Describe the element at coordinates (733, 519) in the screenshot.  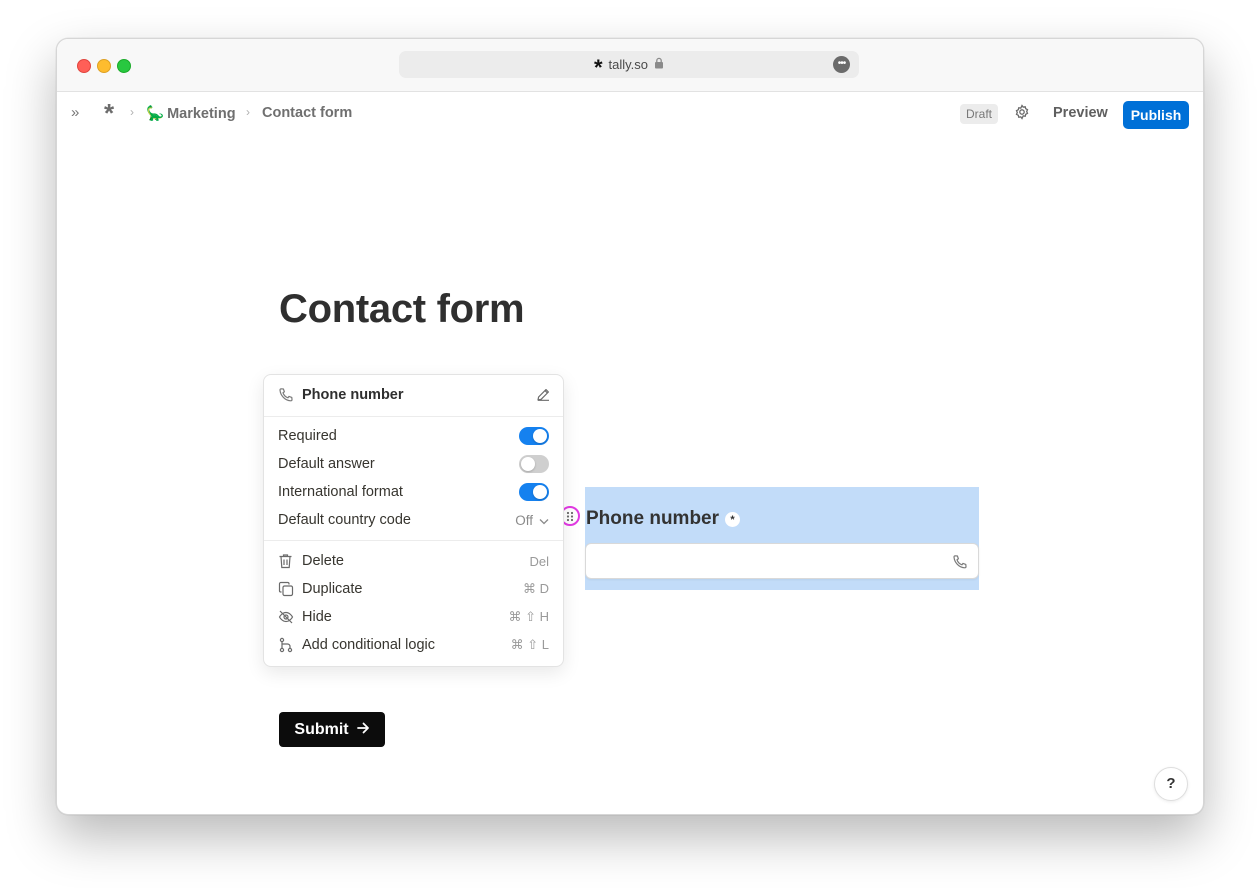
I see `required-mark: *` at that location.